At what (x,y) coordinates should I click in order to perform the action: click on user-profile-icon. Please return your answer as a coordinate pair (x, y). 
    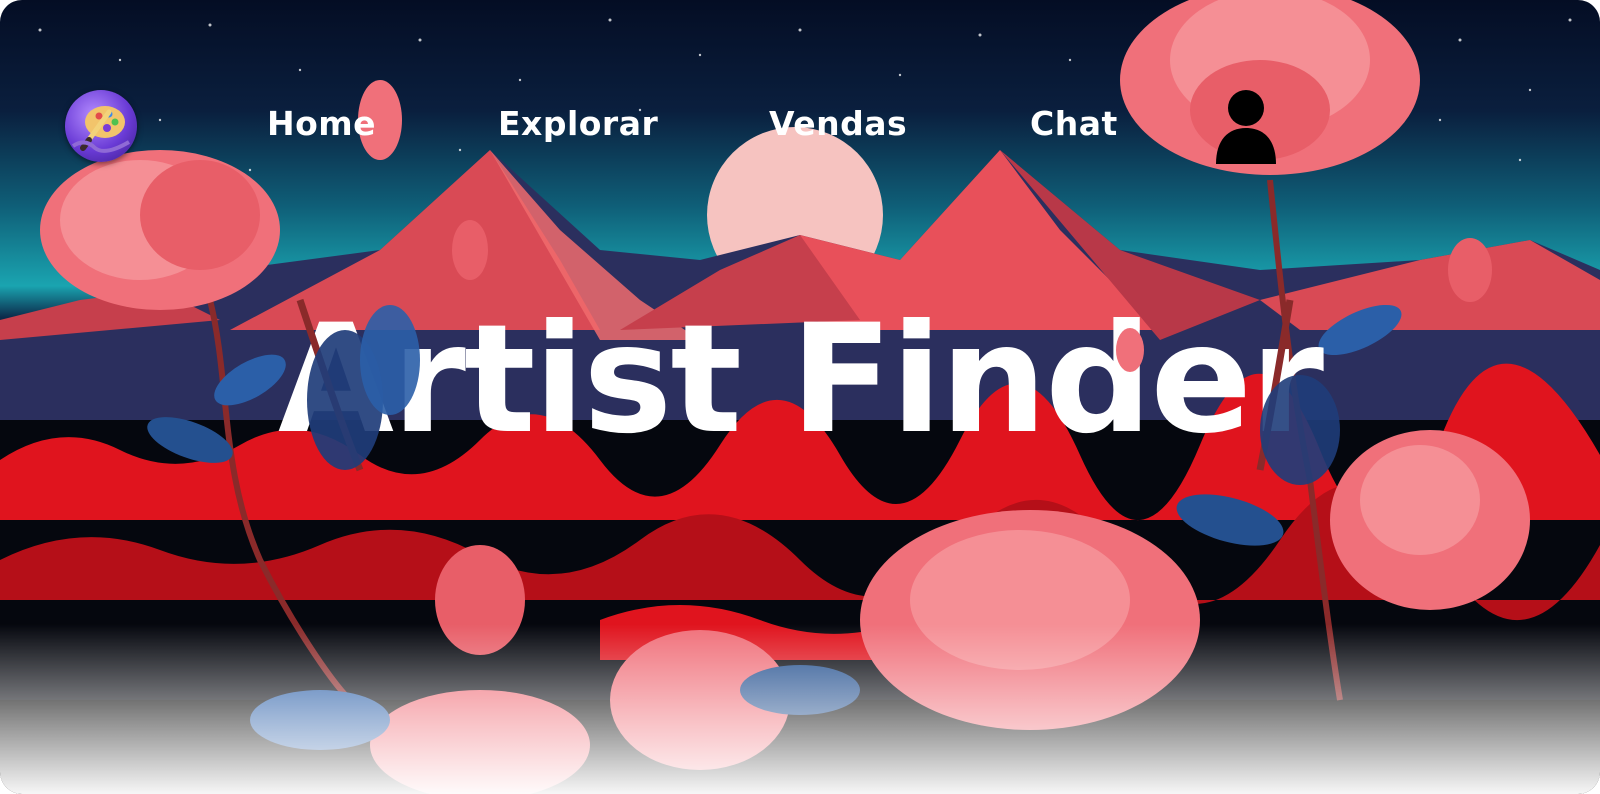
    Looking at the image, I should click on (1246, 127).